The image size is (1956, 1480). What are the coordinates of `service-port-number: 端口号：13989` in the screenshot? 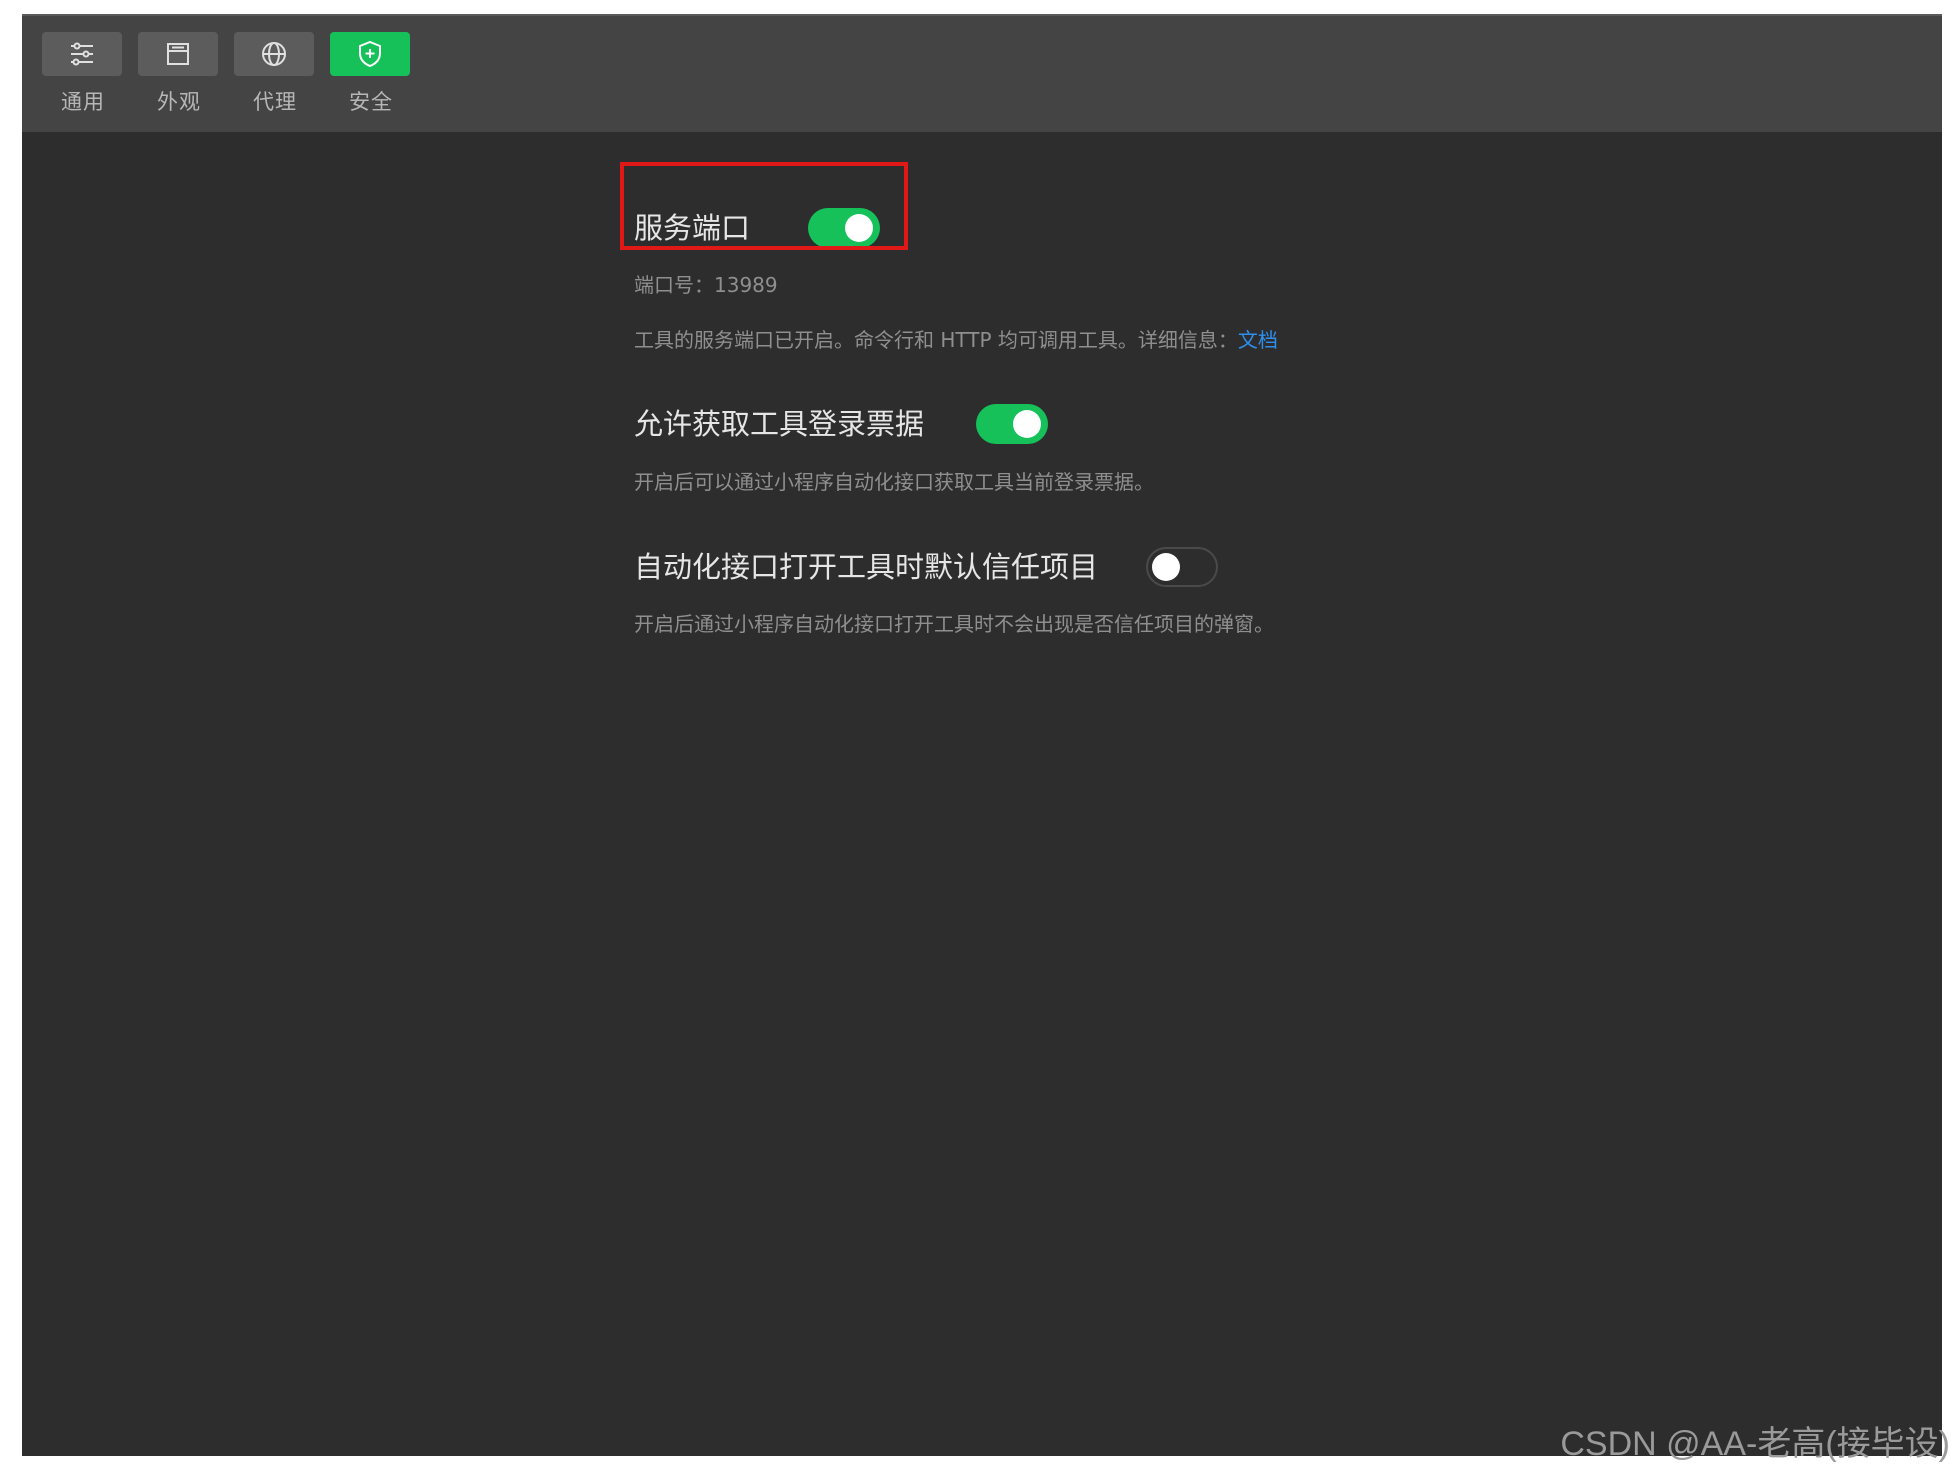 It's located at (706, 285).